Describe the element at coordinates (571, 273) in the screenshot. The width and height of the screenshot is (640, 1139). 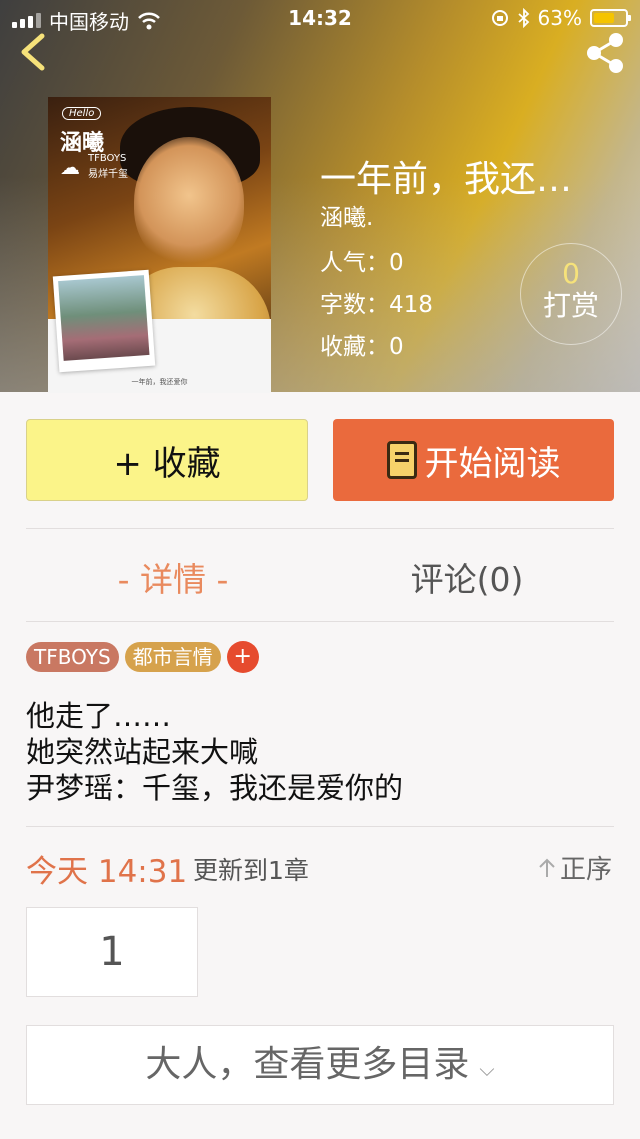
I see `reward-count: 0` at that location.